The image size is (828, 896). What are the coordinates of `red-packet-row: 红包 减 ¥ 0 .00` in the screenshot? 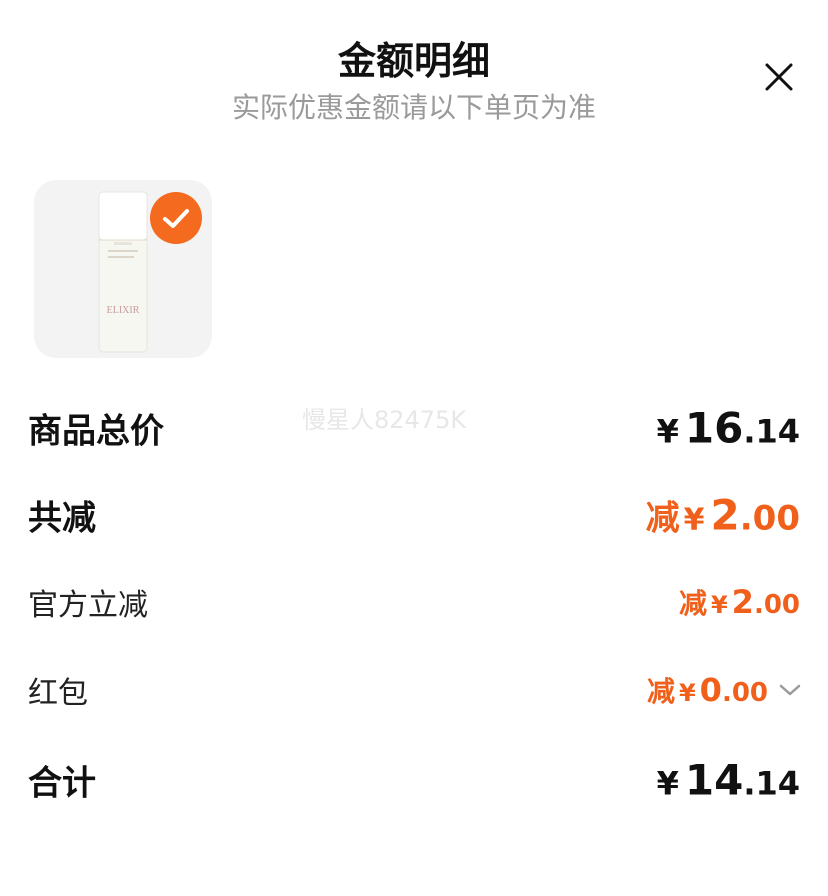 It's located at (414, 690).